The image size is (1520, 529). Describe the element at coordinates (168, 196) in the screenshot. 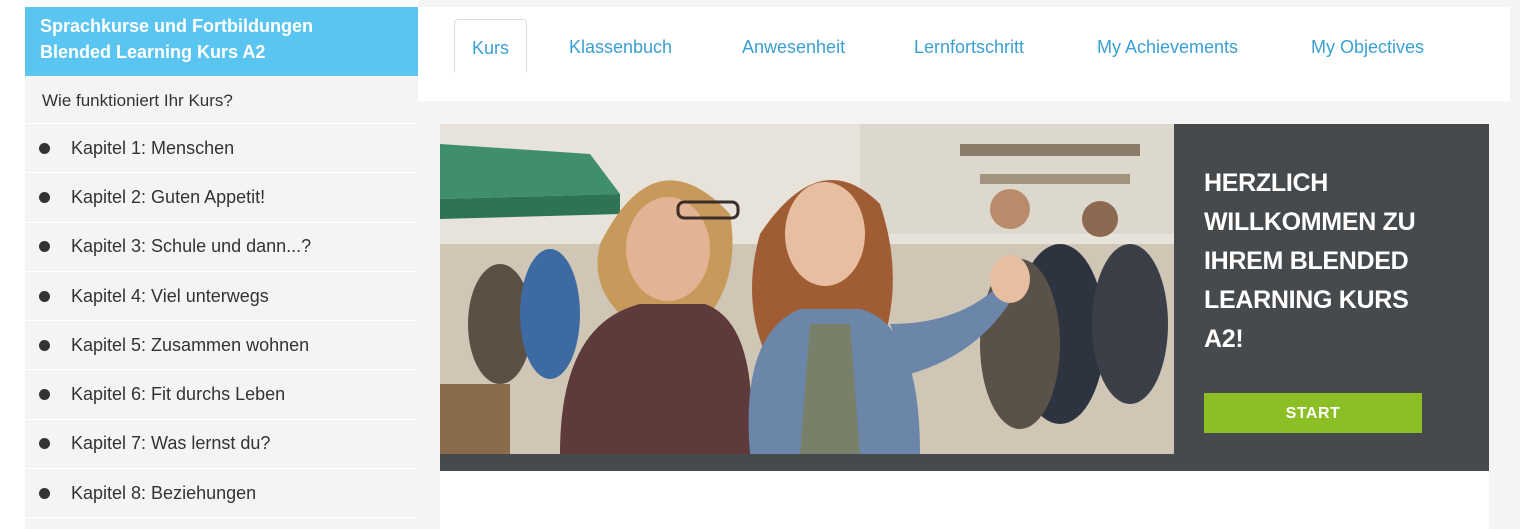

I see `chapter-label: Kapitel 2: Guten Appetit!` at that location.